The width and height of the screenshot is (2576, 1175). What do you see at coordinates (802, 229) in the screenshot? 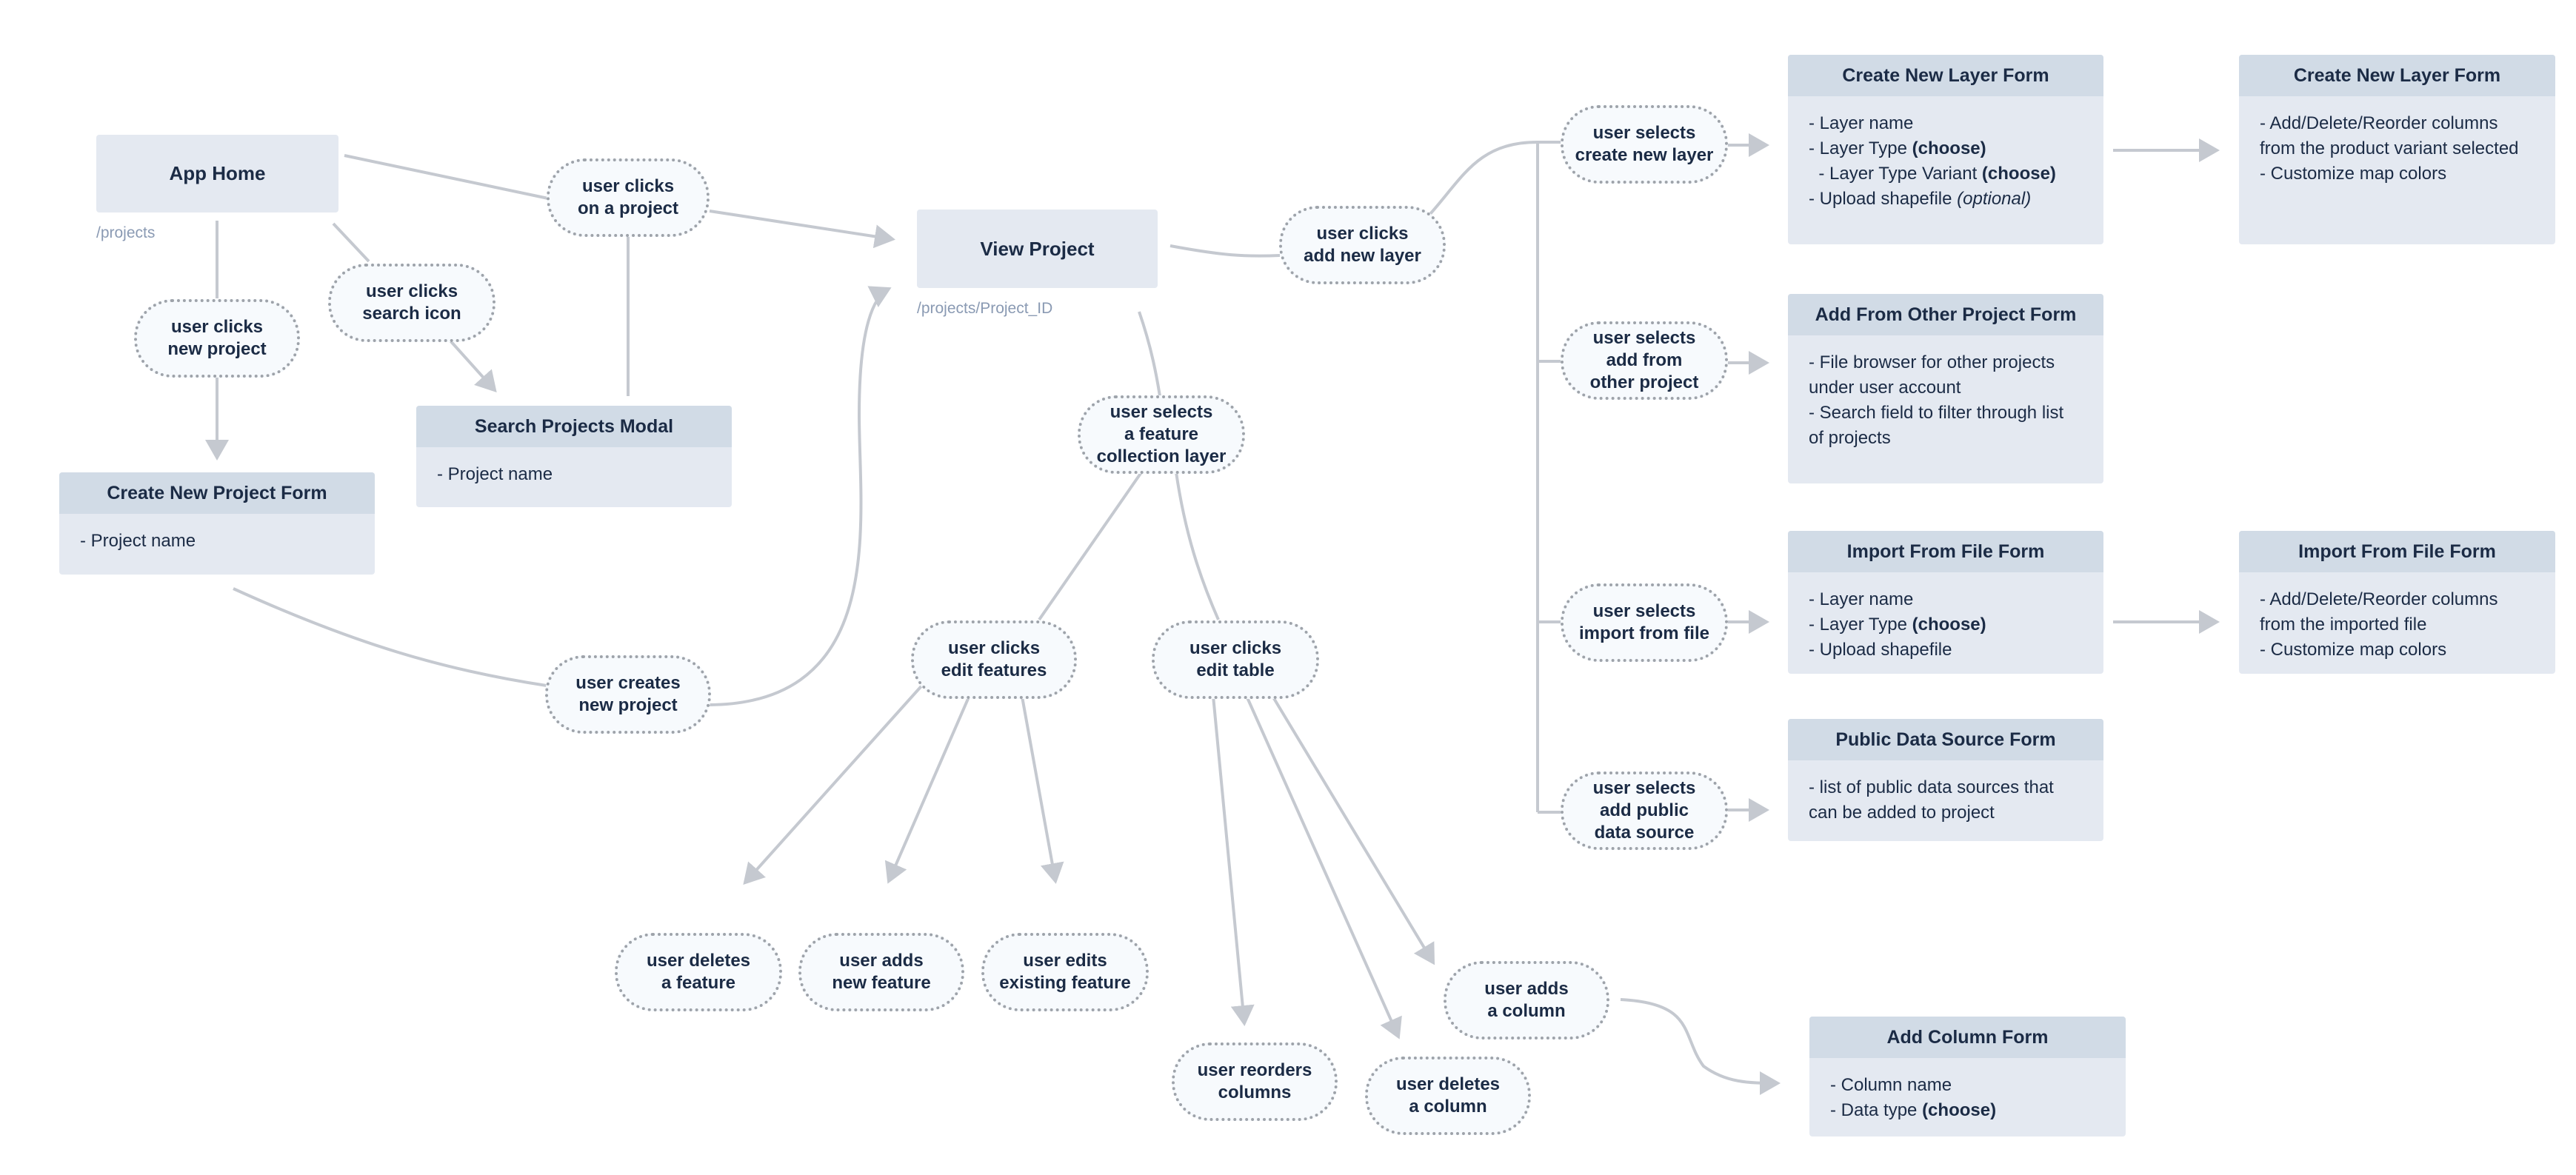
I see `edge-clicks-project-to-view` at bounding box center [802, 229].